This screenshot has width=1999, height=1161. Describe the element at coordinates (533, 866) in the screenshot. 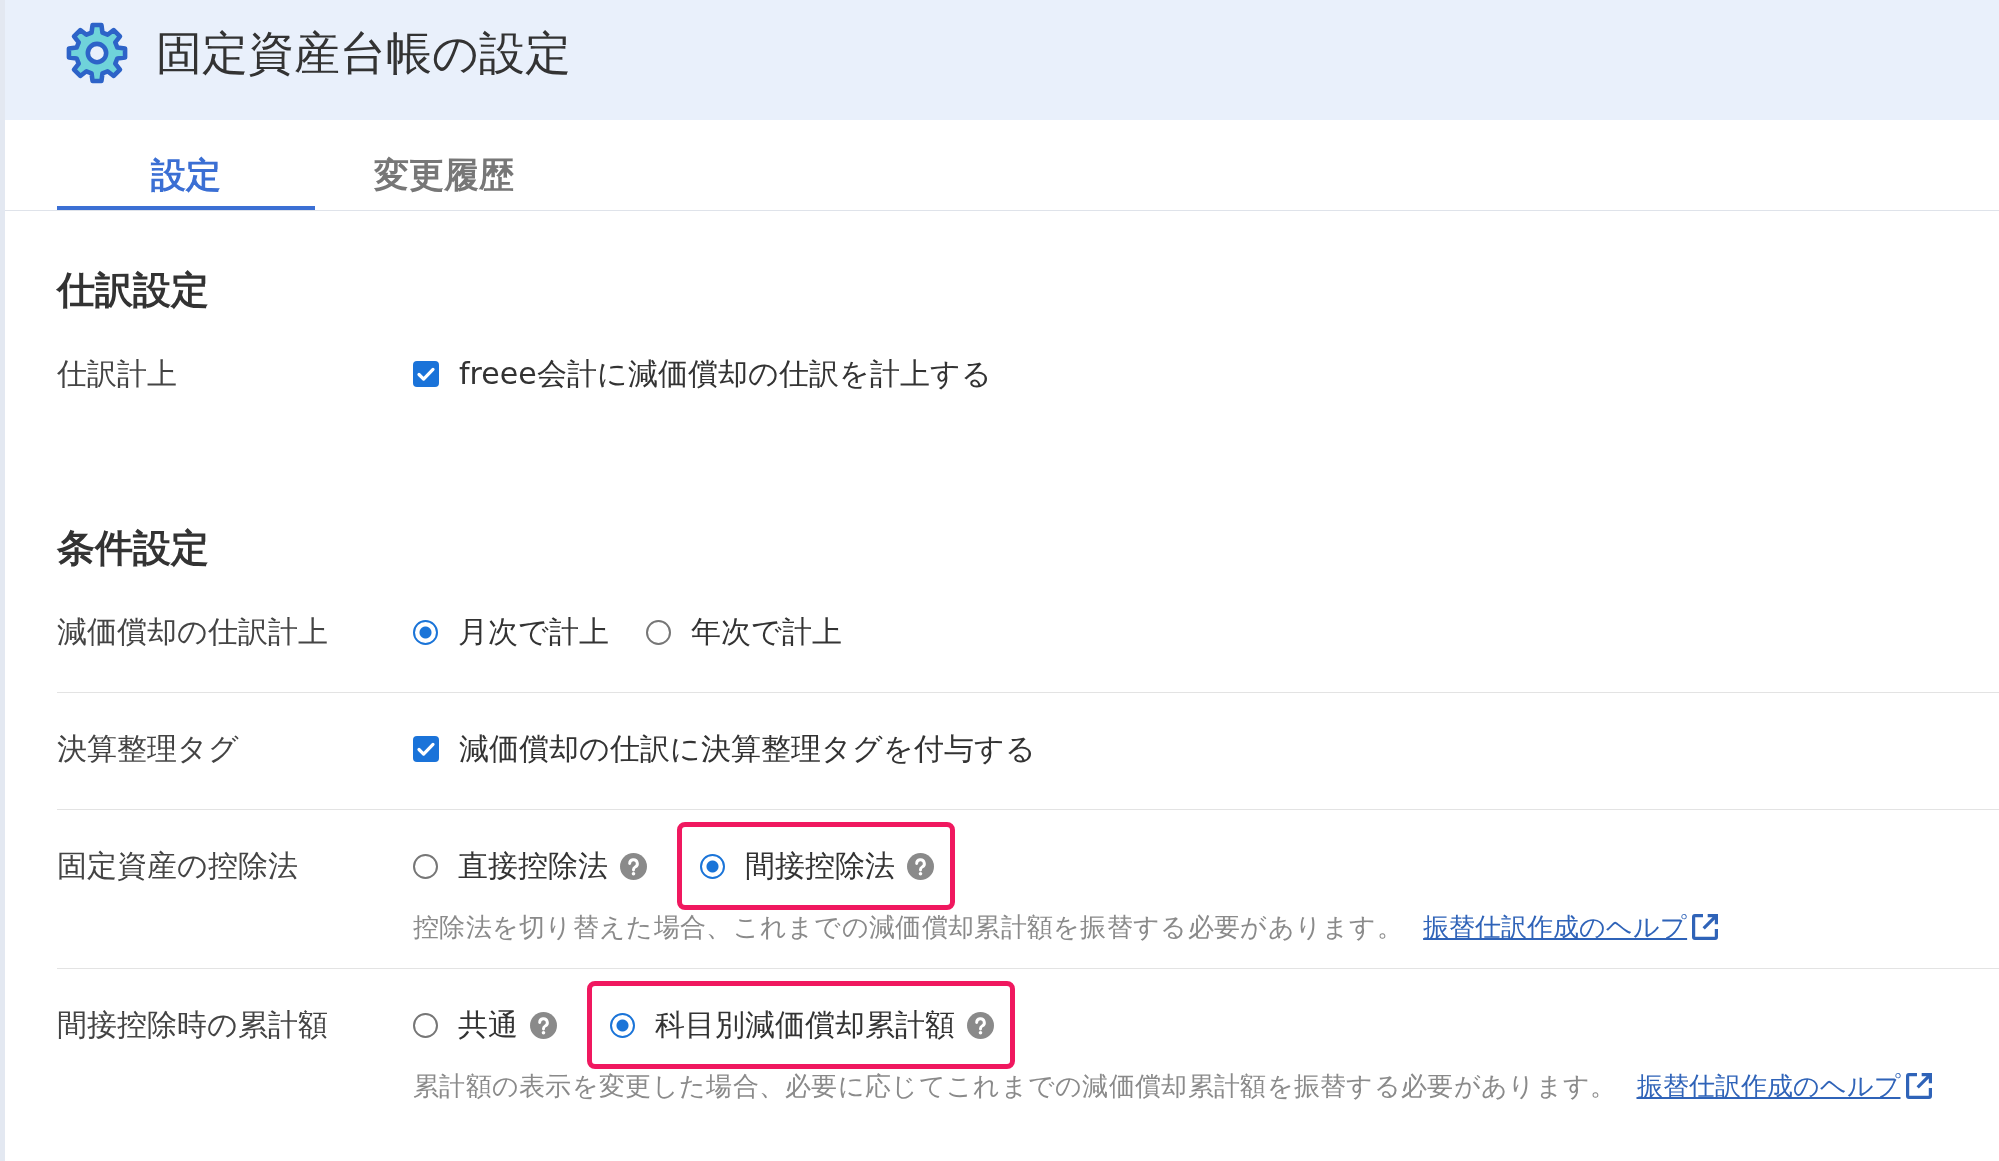

I see `option-label: 直接控除法` at that location.